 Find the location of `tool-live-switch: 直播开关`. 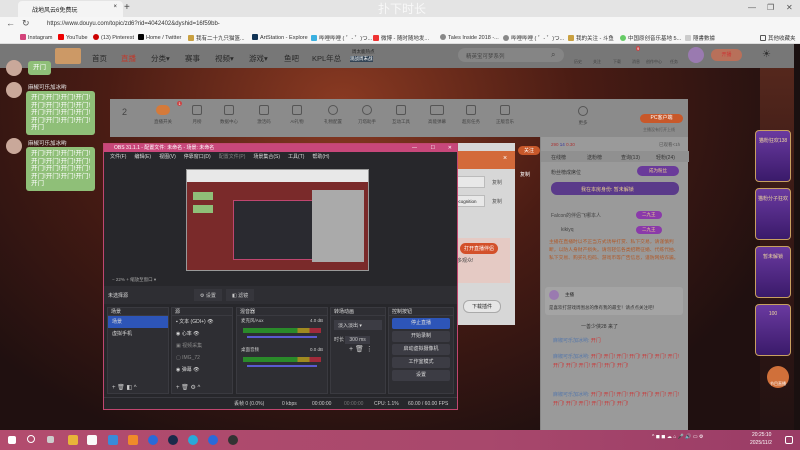

tool-live-switch: 直播开关 is located at coordinates (163, 115).